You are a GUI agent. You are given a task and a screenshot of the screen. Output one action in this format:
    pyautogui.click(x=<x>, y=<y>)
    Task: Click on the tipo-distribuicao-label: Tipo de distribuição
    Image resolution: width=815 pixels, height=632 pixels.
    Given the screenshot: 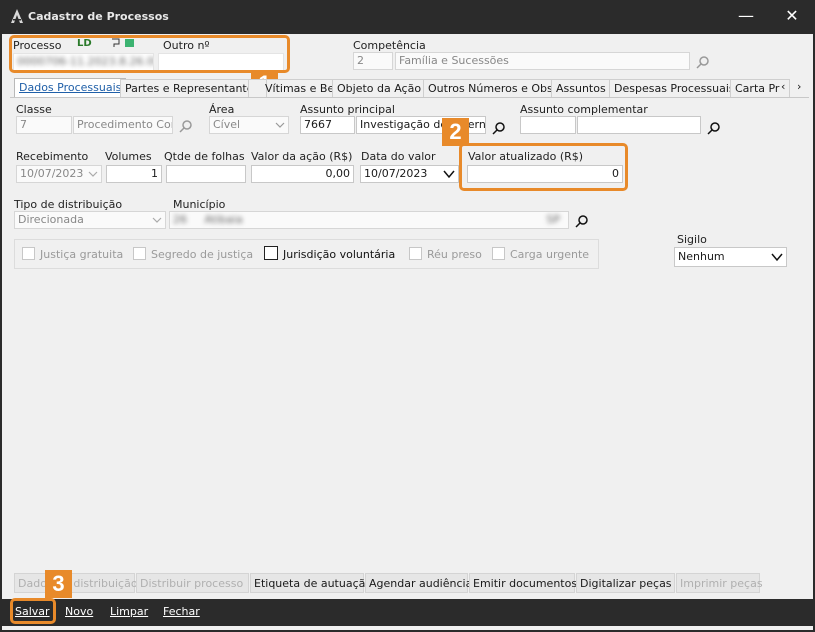 What is the action you would take?
    pyautogui.click(x=68, y=204)
    